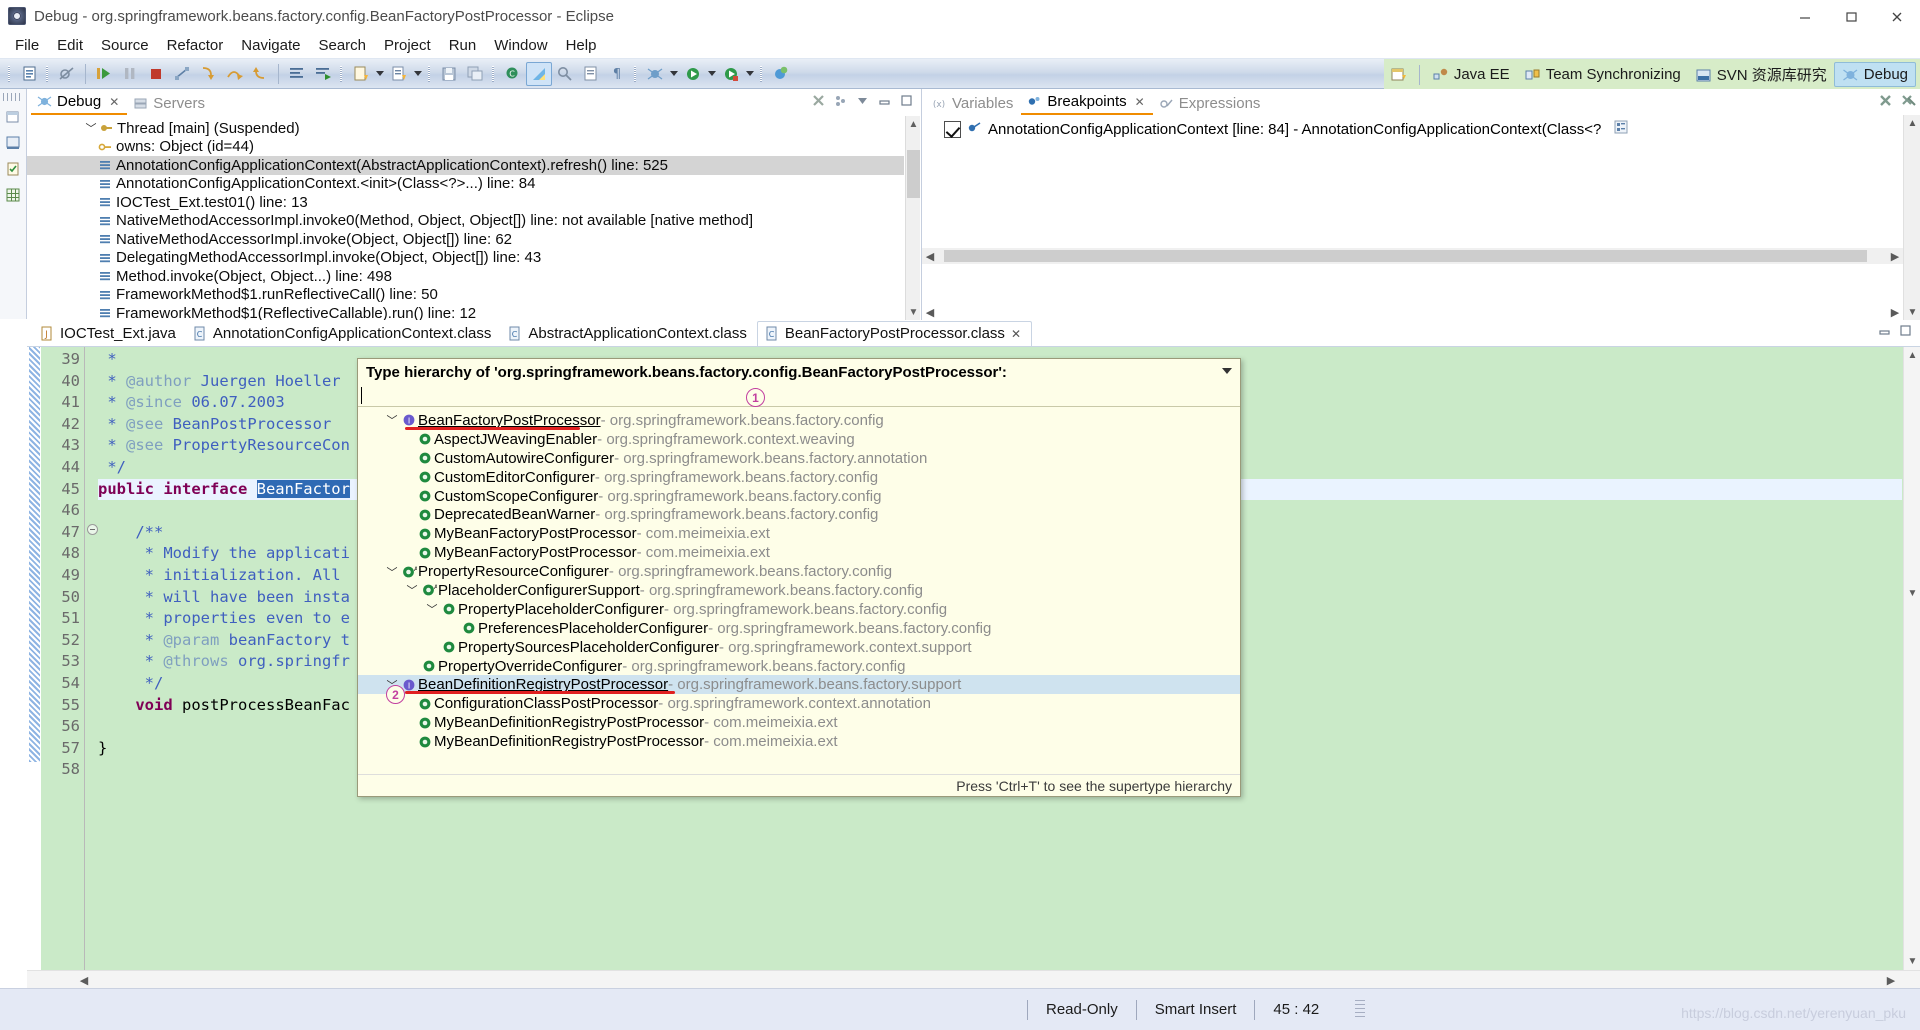 This screenshot has width=1920, height=1030. I want to click on run-as-server-dropdown-icon, so click(750, 74).